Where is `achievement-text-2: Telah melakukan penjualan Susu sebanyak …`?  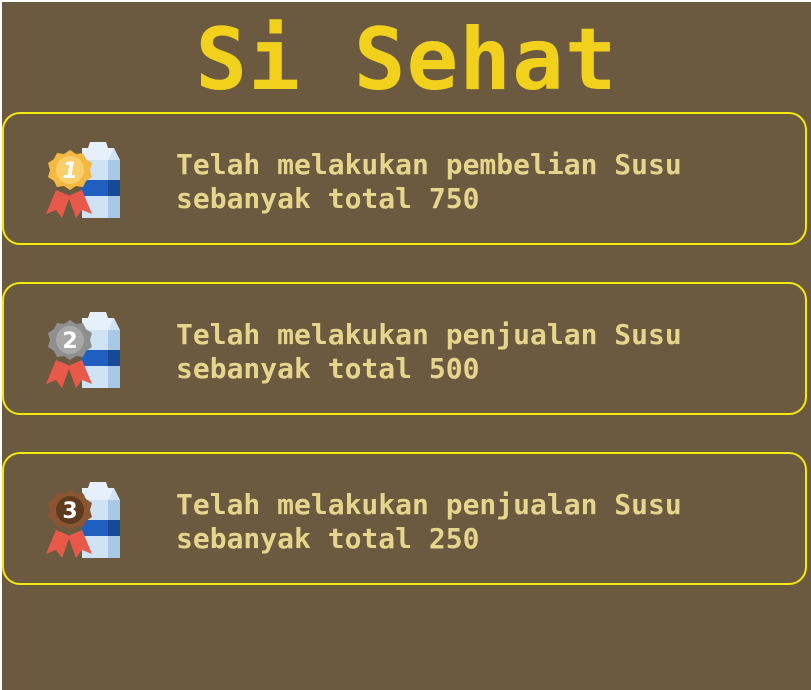 achievement-text-2: Telah melakukan penjualan Susu sebanyak … is located at coordinates (429, 351).